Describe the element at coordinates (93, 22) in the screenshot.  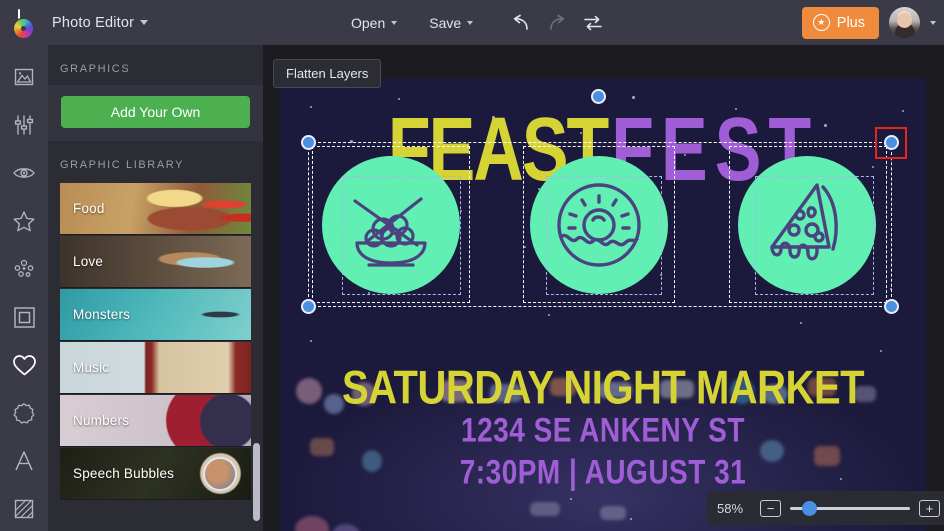
I see `app-title: Photo Editor` at that location.